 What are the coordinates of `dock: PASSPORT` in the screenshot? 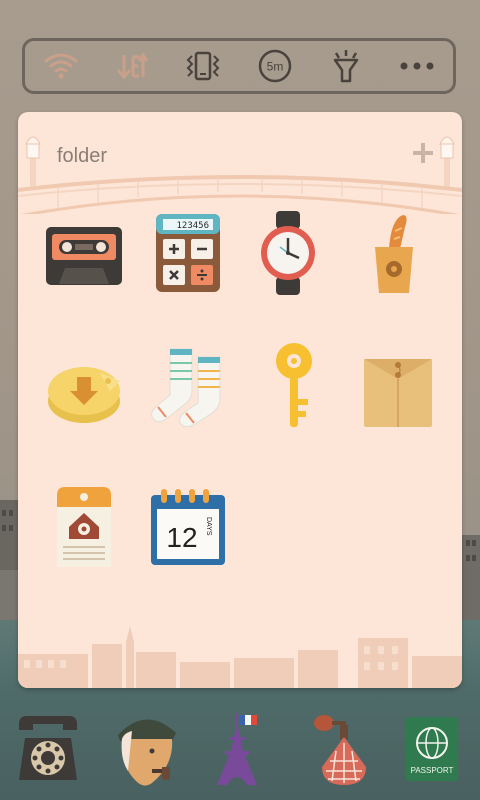 It's located at (240, 750).